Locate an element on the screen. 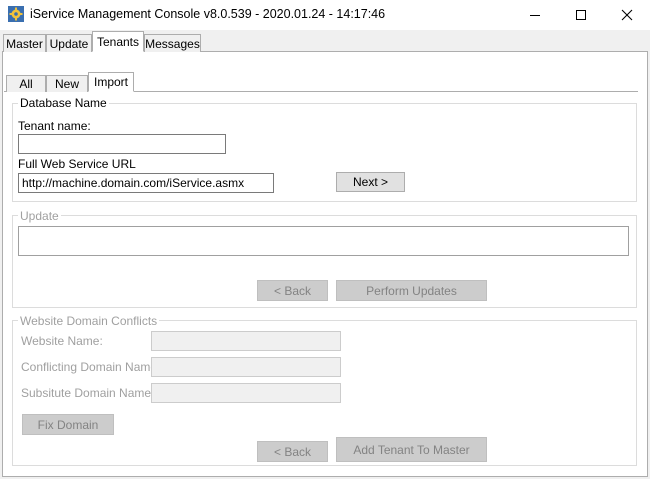 The image size is (650, 479). tab-update: Update is located at coordinates (69, 43).